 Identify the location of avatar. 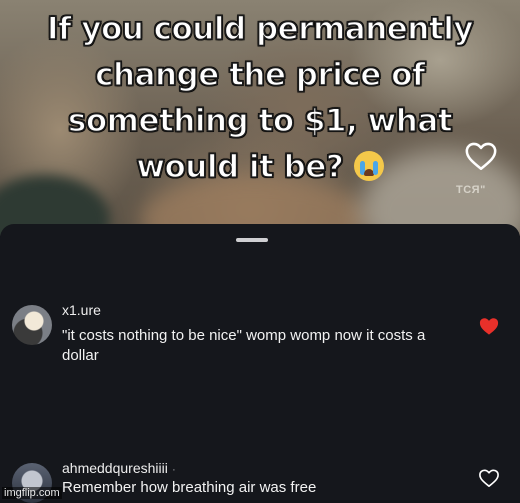
(32, 325).